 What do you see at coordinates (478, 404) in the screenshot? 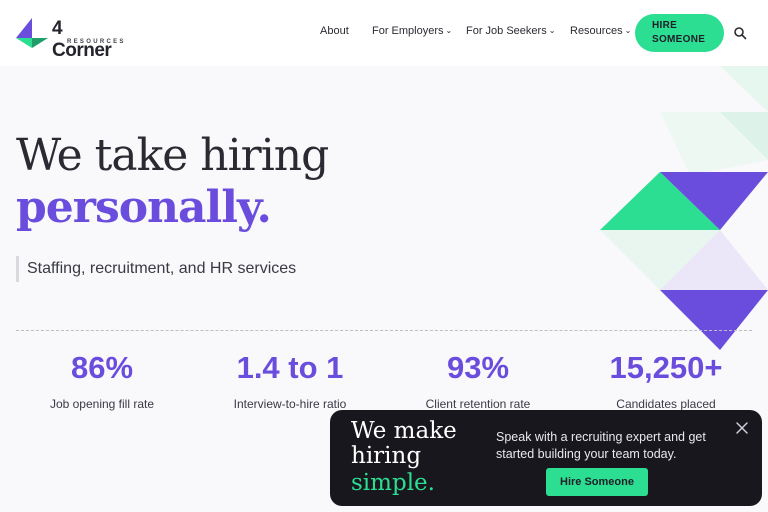
I see `stat-label: Client retention rate` at bounding box center [478, 404].